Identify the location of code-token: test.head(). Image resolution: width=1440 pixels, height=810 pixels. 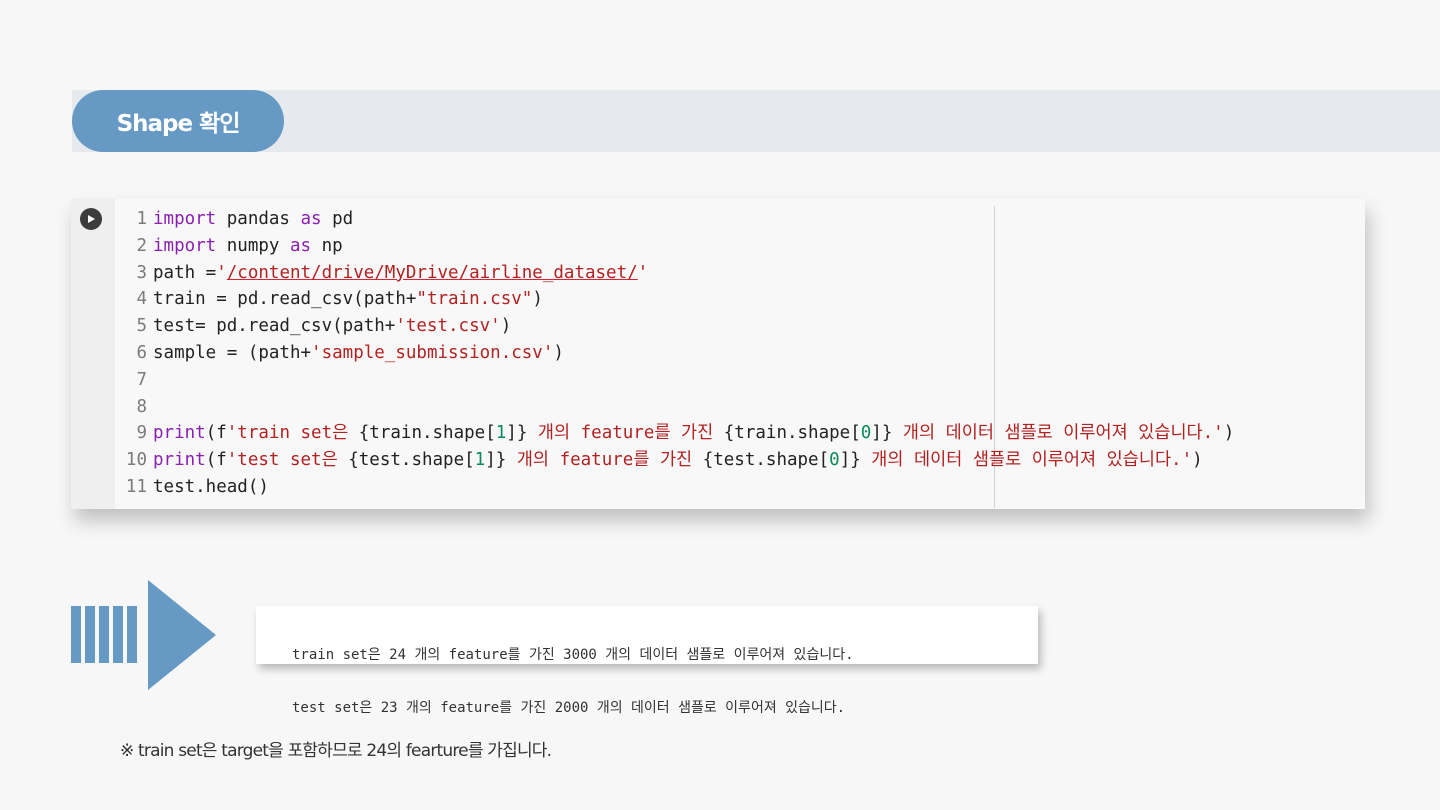
(211, 486).